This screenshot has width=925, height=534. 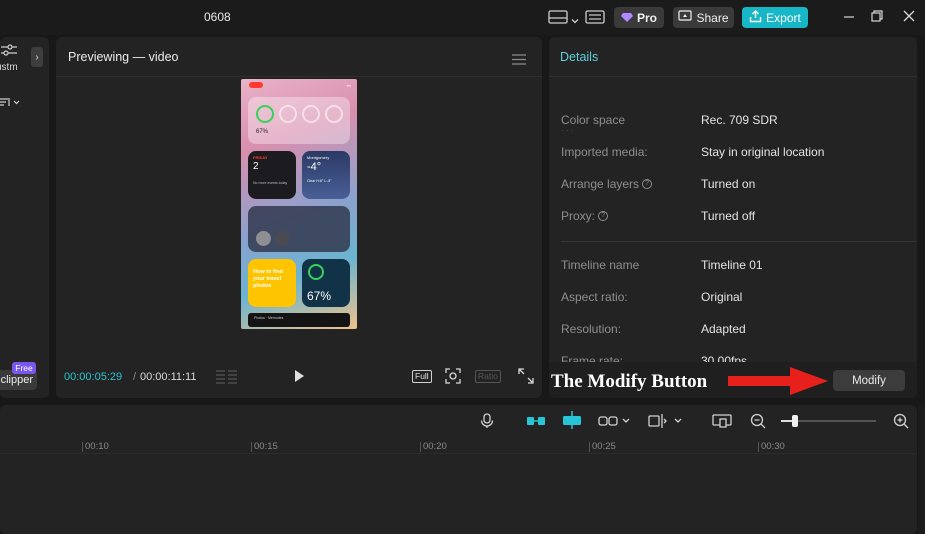 What do you see at coordinates (595, 19) in the screenshot?
I see `shortcuts-keyboard-icon` at bounding box center [595, 19].